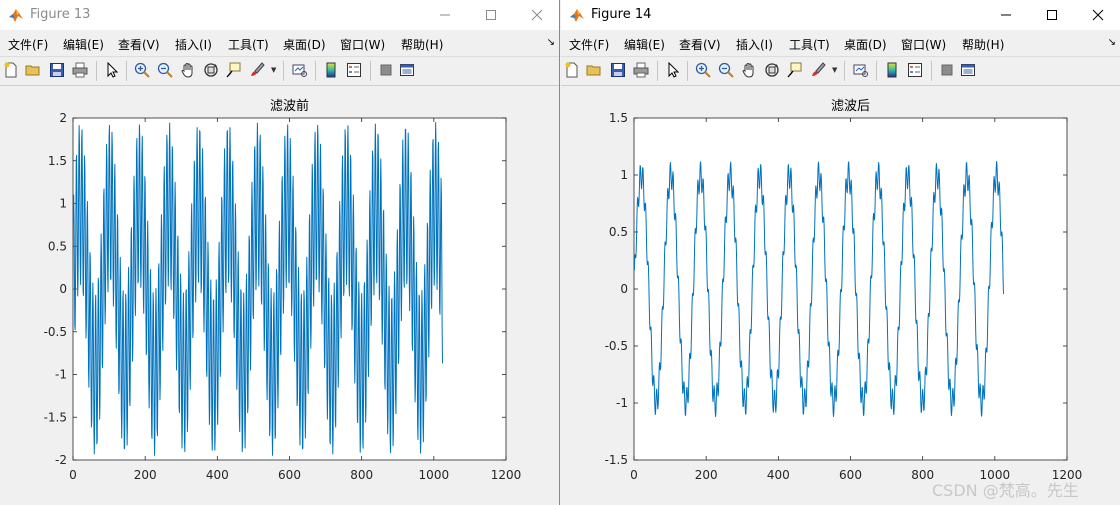 This screenshot has height=505, width=1120. What do you see at coordinates (618, 232) in the screenshot?
I see `y-tick-label: 0.5` at bounding box center [618, 232].